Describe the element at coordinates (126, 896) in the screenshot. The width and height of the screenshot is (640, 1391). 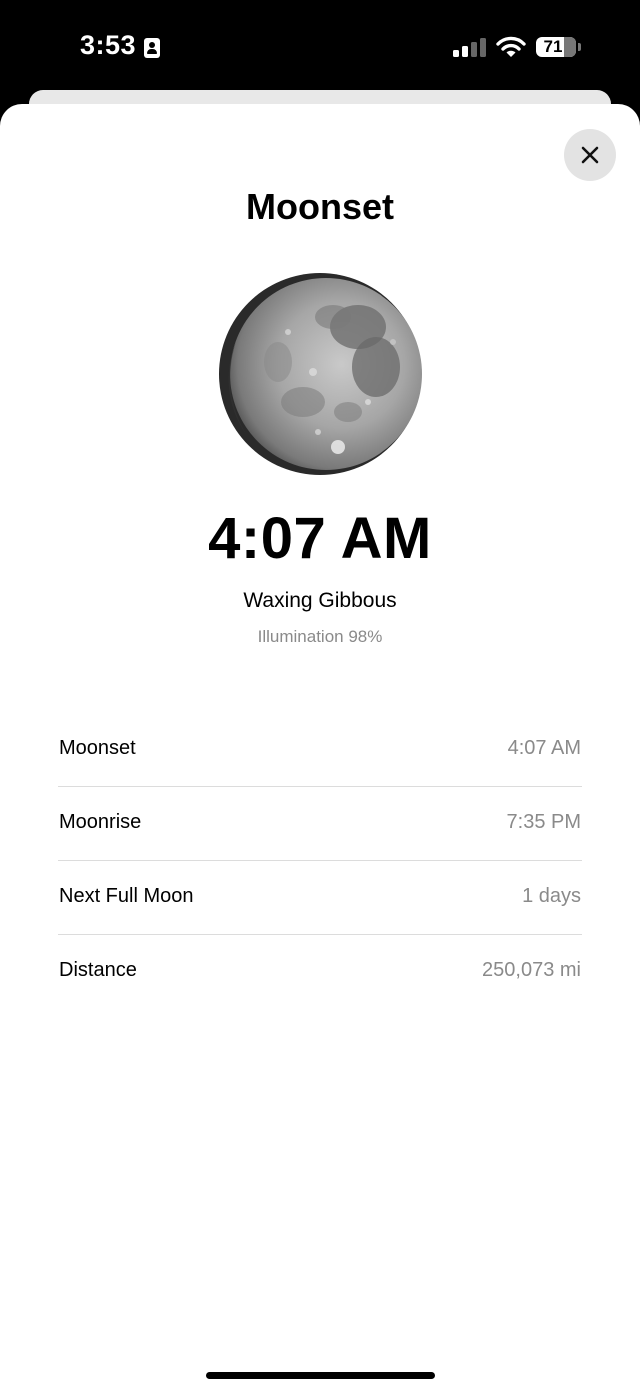
I see `detail-label: Next Full Moon` at that location.